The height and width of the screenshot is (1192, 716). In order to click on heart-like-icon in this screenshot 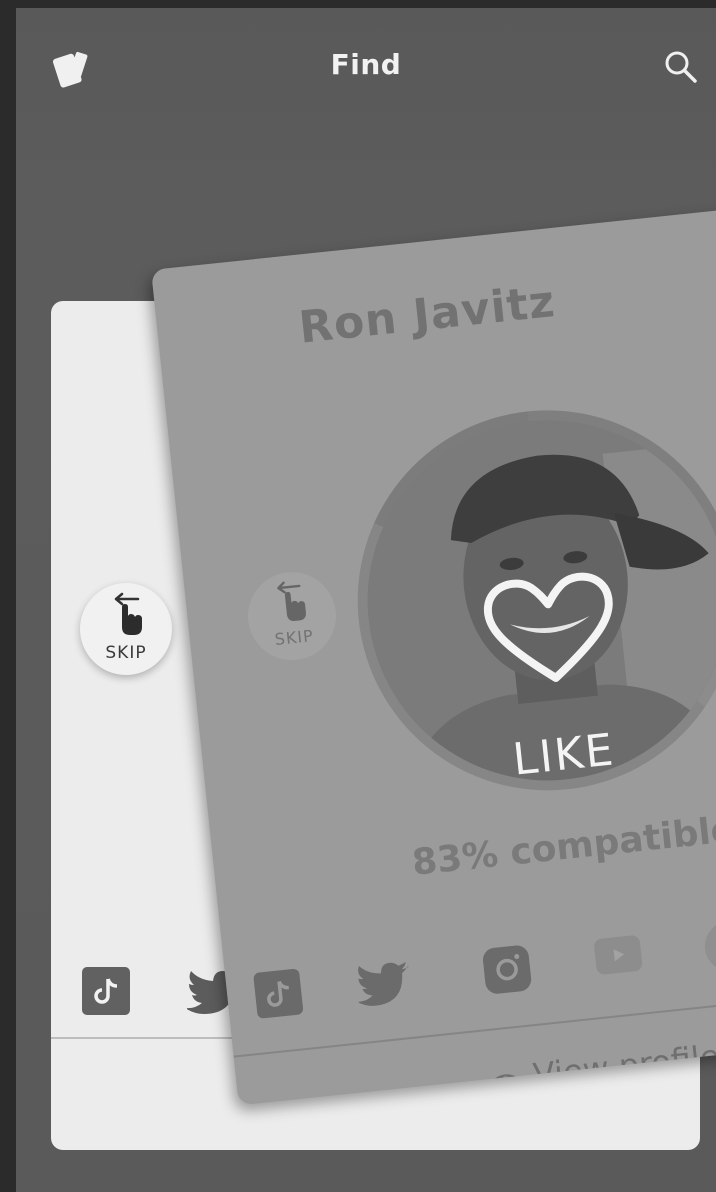, I will do `click(551, 630)`.